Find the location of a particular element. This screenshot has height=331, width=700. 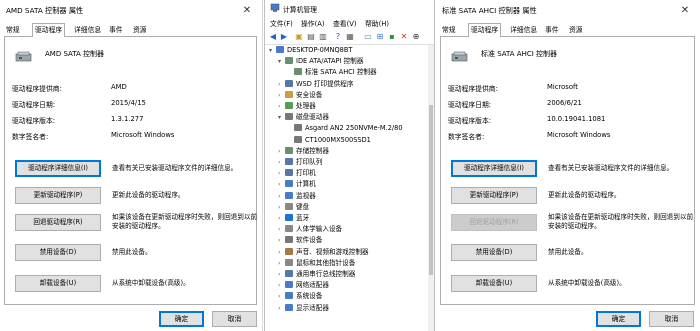

tree-row: › 蓝牙 is located at coordinates (293, 218).